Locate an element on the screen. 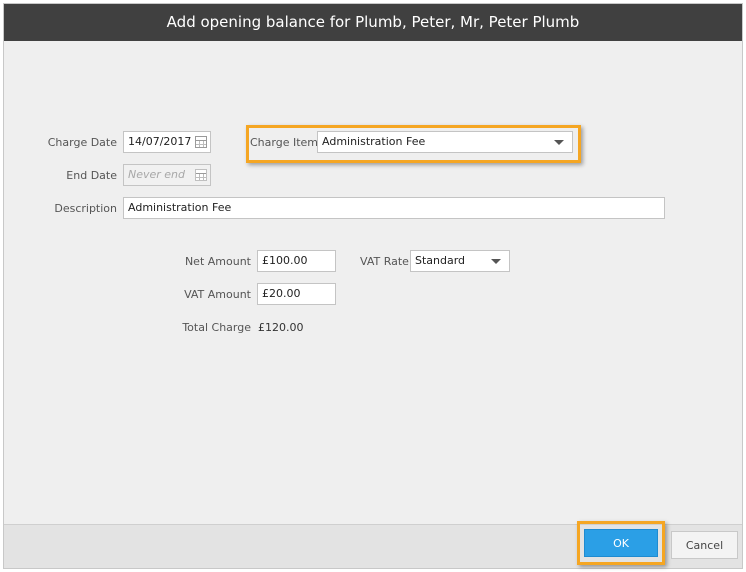  vat-amount-label: VAT Amount is located at coordinates (217, 294).